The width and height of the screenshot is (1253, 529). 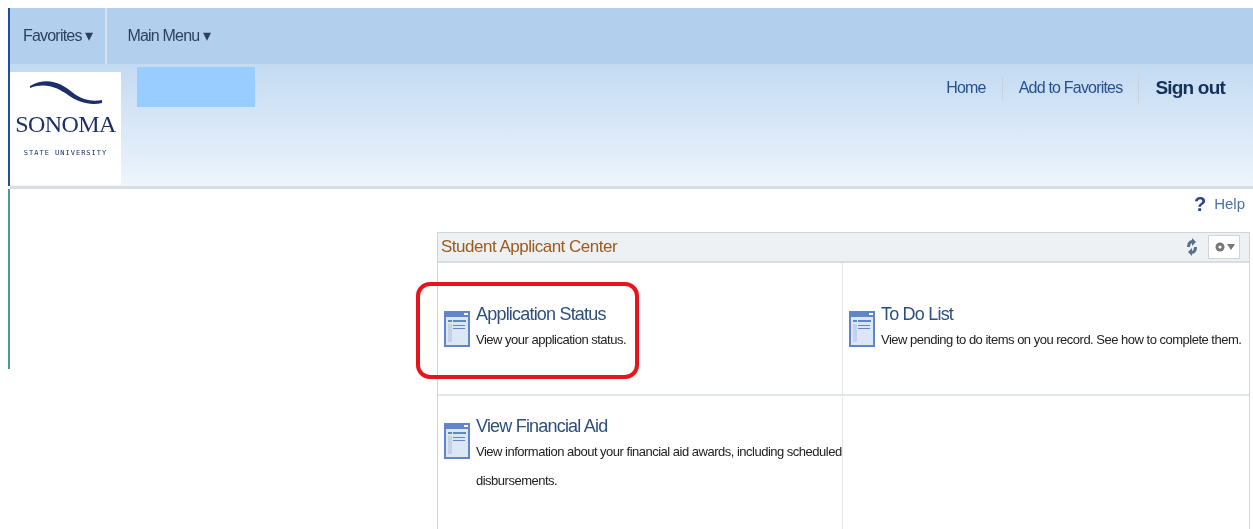 I want to click on logo-name: SONOMA, so click(x=65, y=124).